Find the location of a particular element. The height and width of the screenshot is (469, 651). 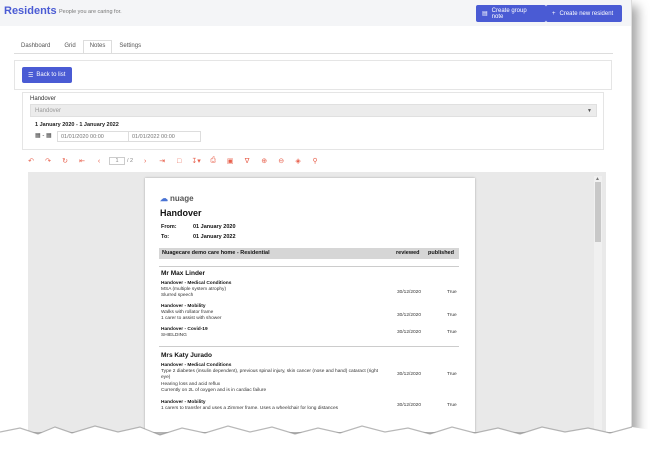

tab-dashboard: Dashboard is located at coordinates (35, 47).